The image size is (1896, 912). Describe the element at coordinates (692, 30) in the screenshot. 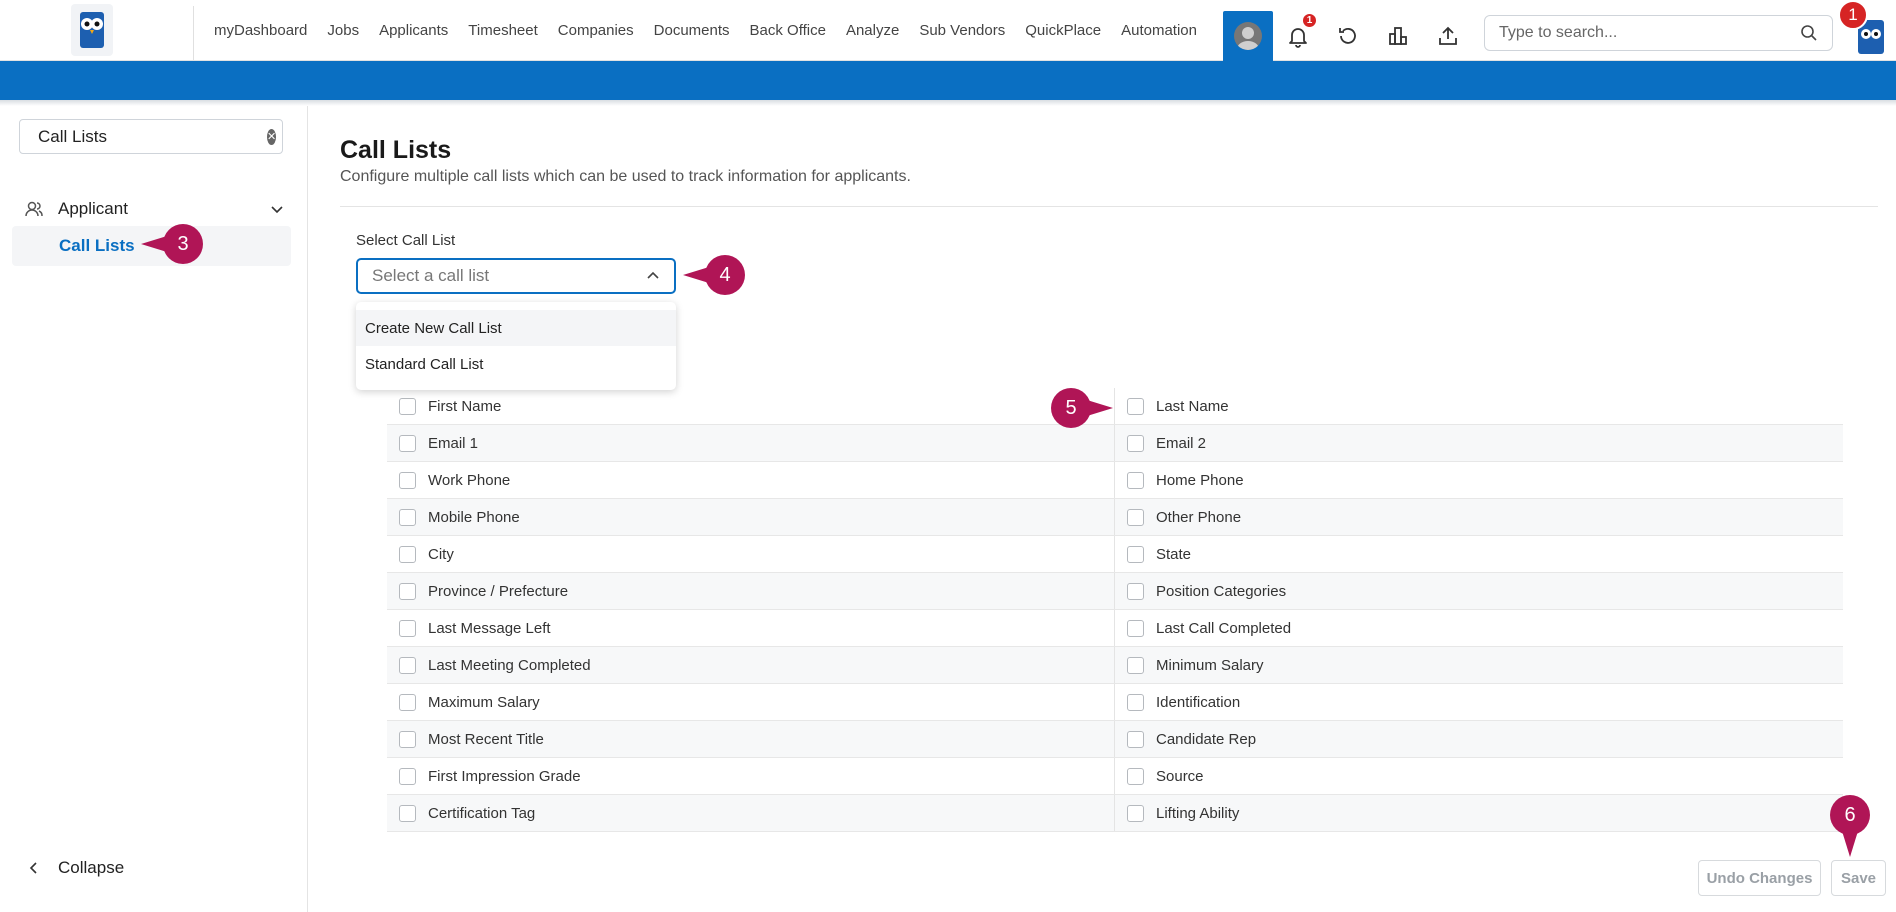

I see `nav-documents: Documents` at that location.